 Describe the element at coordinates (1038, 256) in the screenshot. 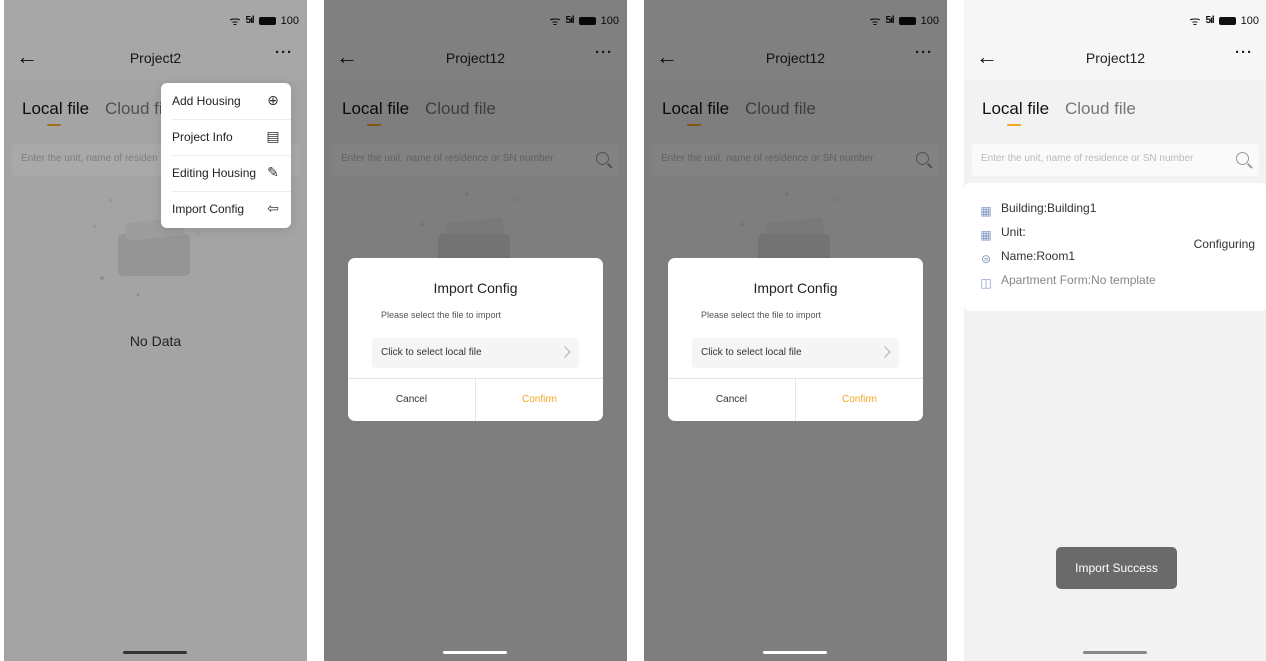

I see `name-text: Name:Room1` at that location.